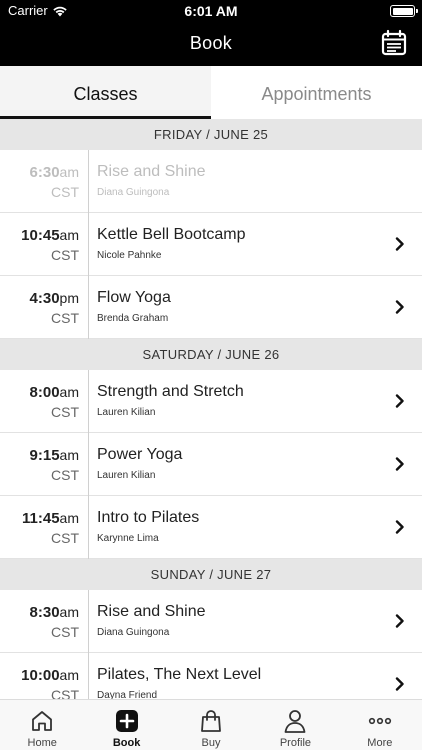 The height and width of the screenshot is (750, 422). I want to click on tab-bar-profile: Profile, so click(295, 725).